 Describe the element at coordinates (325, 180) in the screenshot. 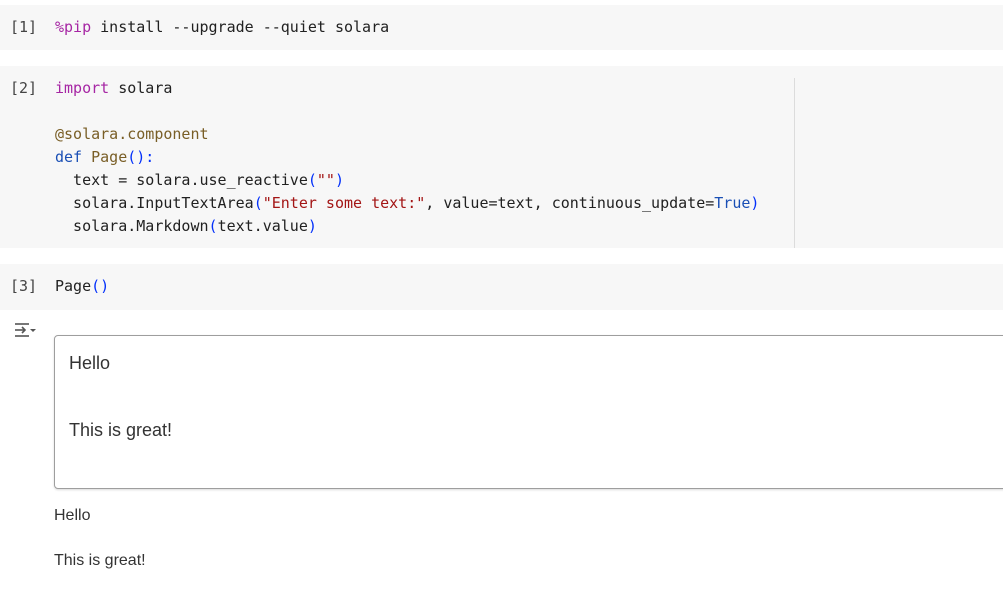

I see `code-token: ""` at that location.